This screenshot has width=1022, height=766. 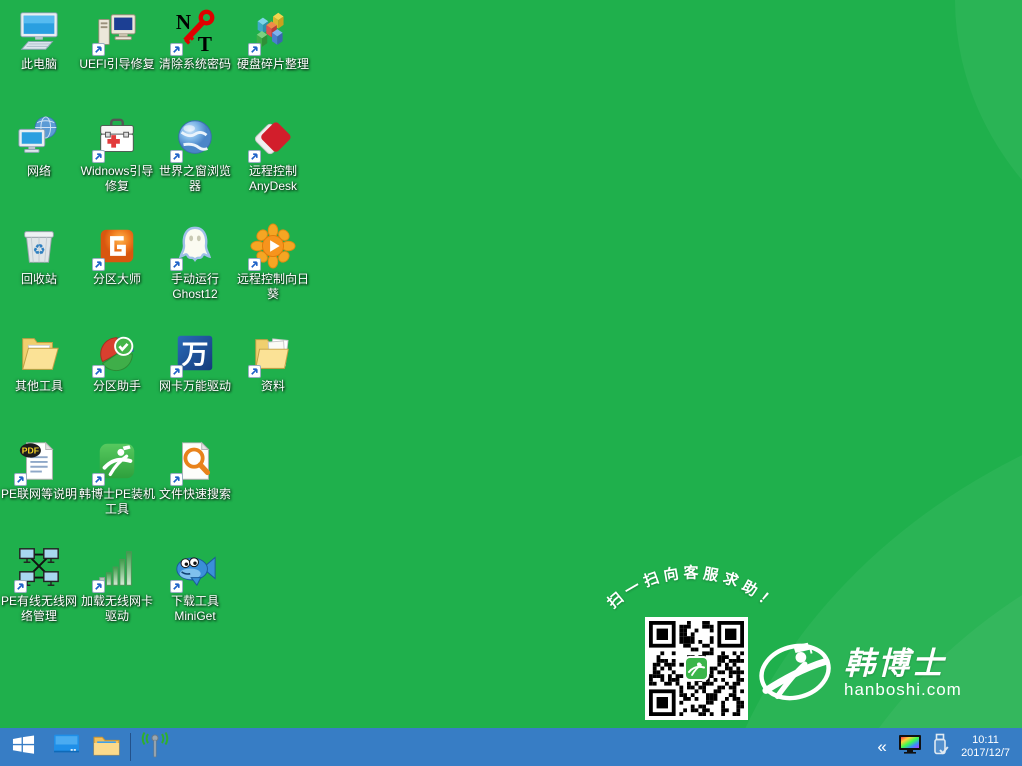 I want to click on taskbar-separator, so click(x=130, y=747).